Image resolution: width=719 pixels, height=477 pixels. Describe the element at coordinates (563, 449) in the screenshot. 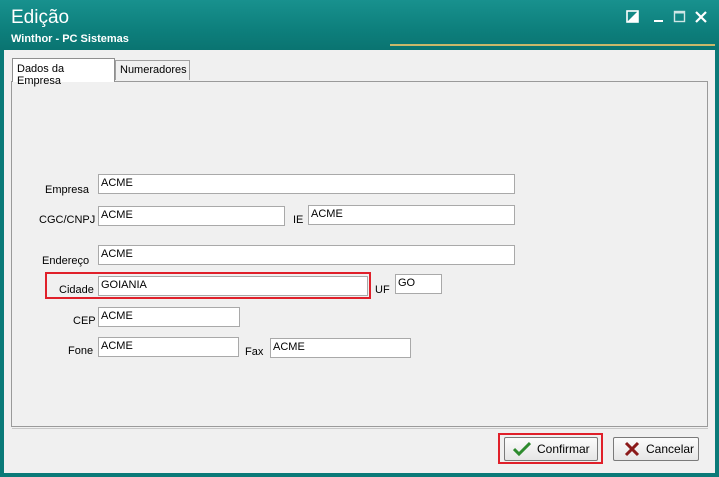

I see `confirm-button-label: Confirmar` at that location.